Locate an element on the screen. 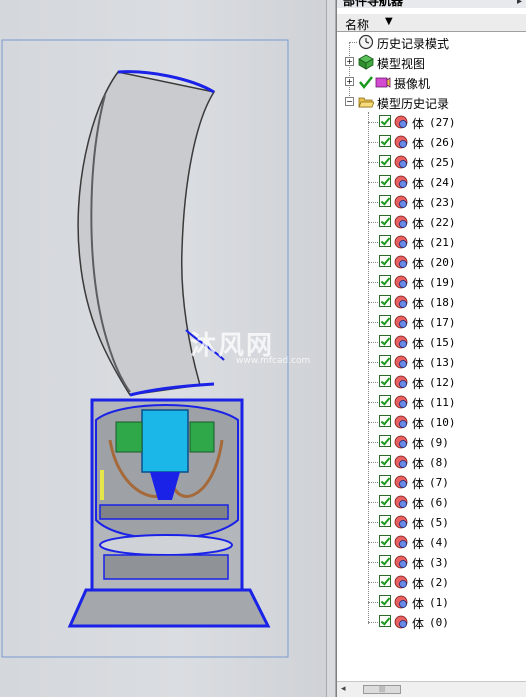 This screenshot has width=526, height=697. watermark-url: www.mfcad.com is located at coordinates (273, 361).